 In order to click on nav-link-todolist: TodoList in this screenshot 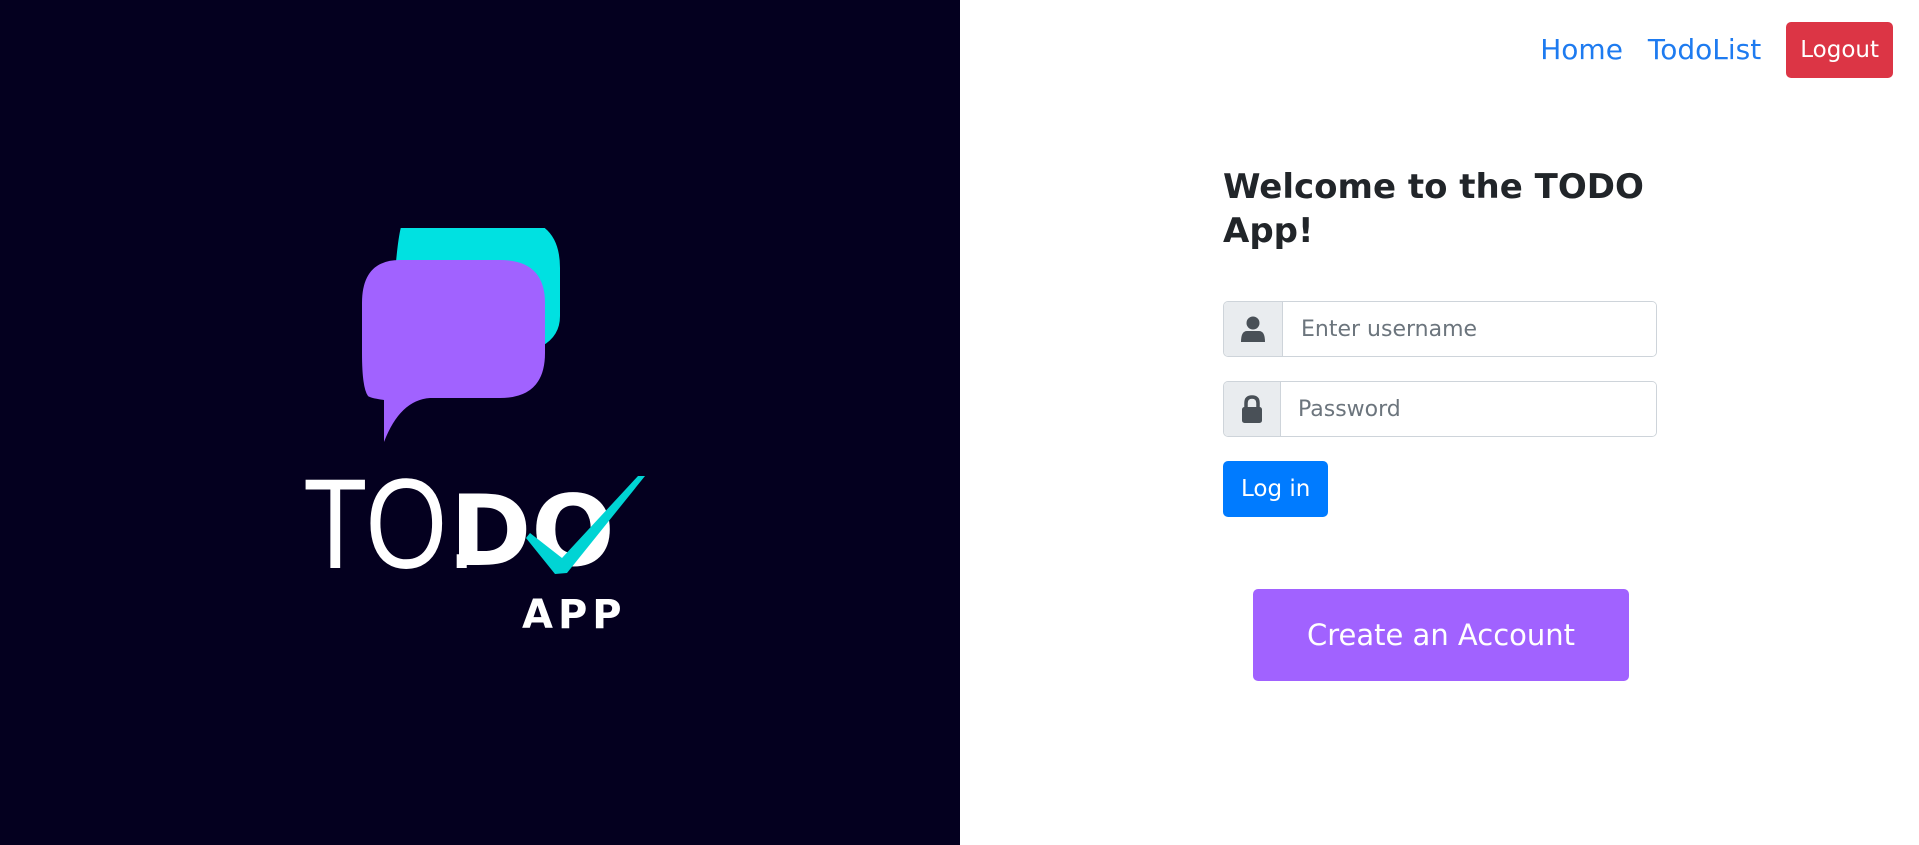, I will do `click(1704, 50)`.